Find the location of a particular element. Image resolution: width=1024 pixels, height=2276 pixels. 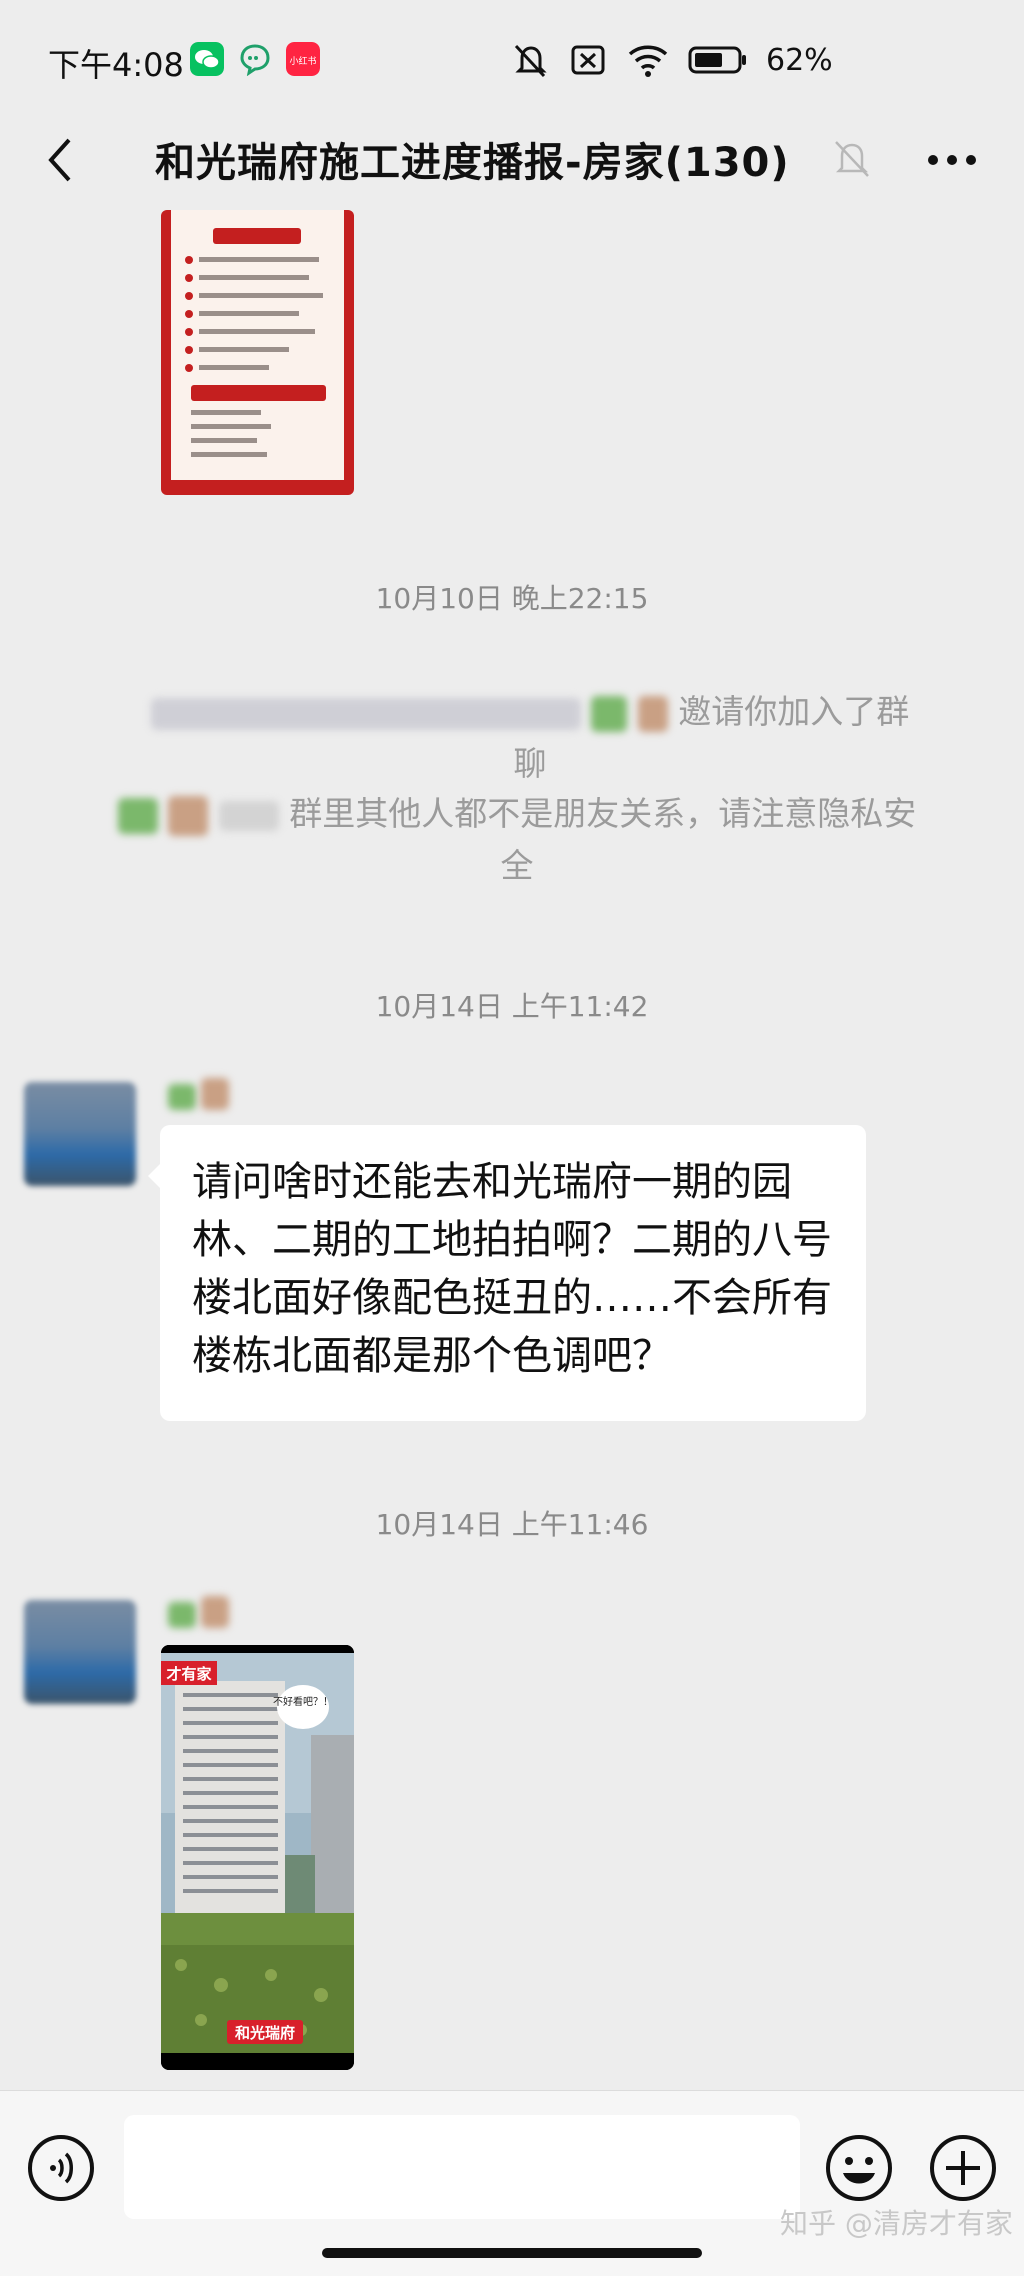

video-message: 才有家 不好看吧？！ 和光瑞府 is located at coordinates (257, 1857).